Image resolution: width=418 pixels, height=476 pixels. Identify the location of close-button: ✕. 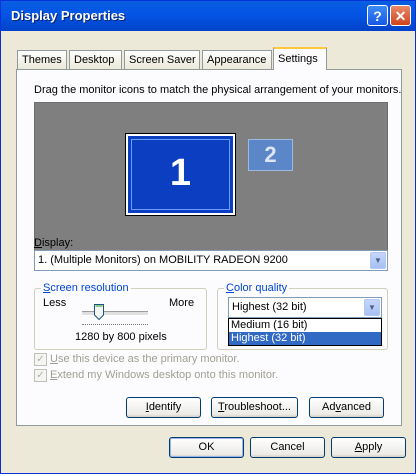
(400, 15).